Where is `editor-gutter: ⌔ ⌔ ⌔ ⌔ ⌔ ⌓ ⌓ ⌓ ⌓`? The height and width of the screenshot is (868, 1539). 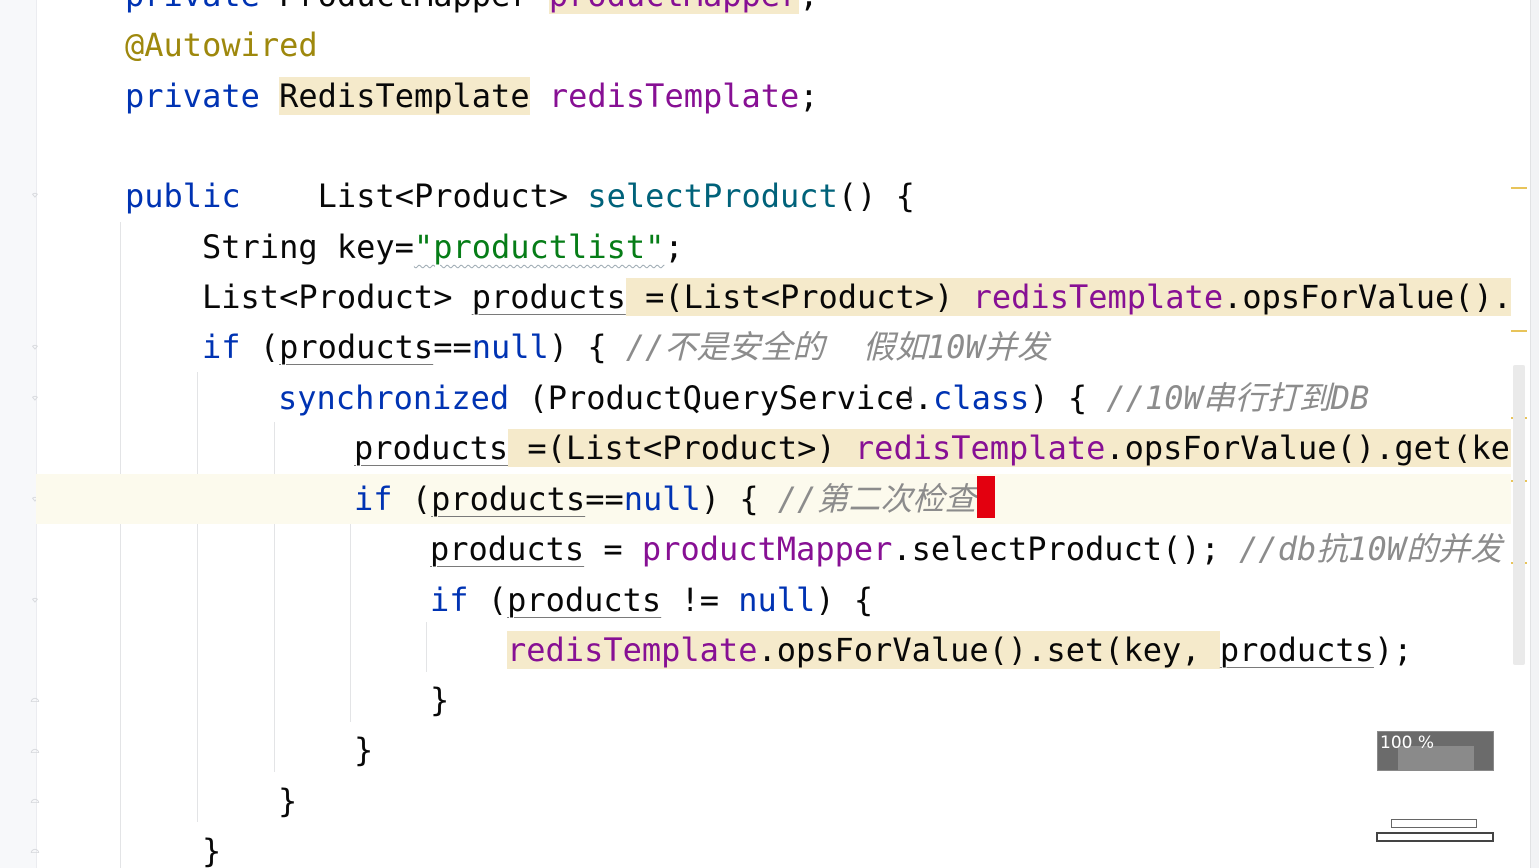
editor-gutter: ⌔ ⌔ ⌔ ⌔ ⌔ ⌓ ⌓ ⌓ ⌓ is located at coordinates (19, 434).